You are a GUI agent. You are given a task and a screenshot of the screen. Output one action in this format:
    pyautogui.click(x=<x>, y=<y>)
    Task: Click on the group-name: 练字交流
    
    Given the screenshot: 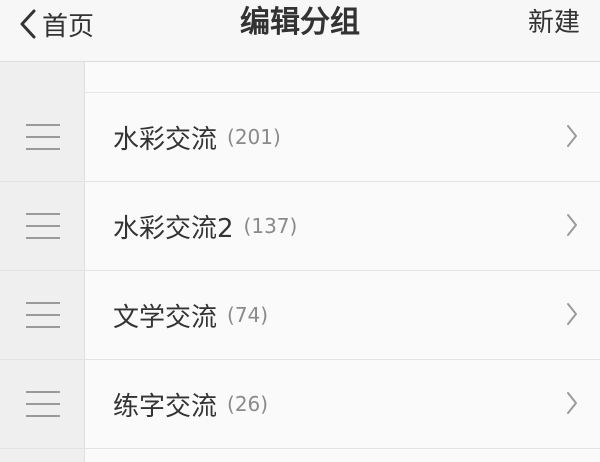 What is the action you would take?
    pyautogui.click(x=165, y=406)
    